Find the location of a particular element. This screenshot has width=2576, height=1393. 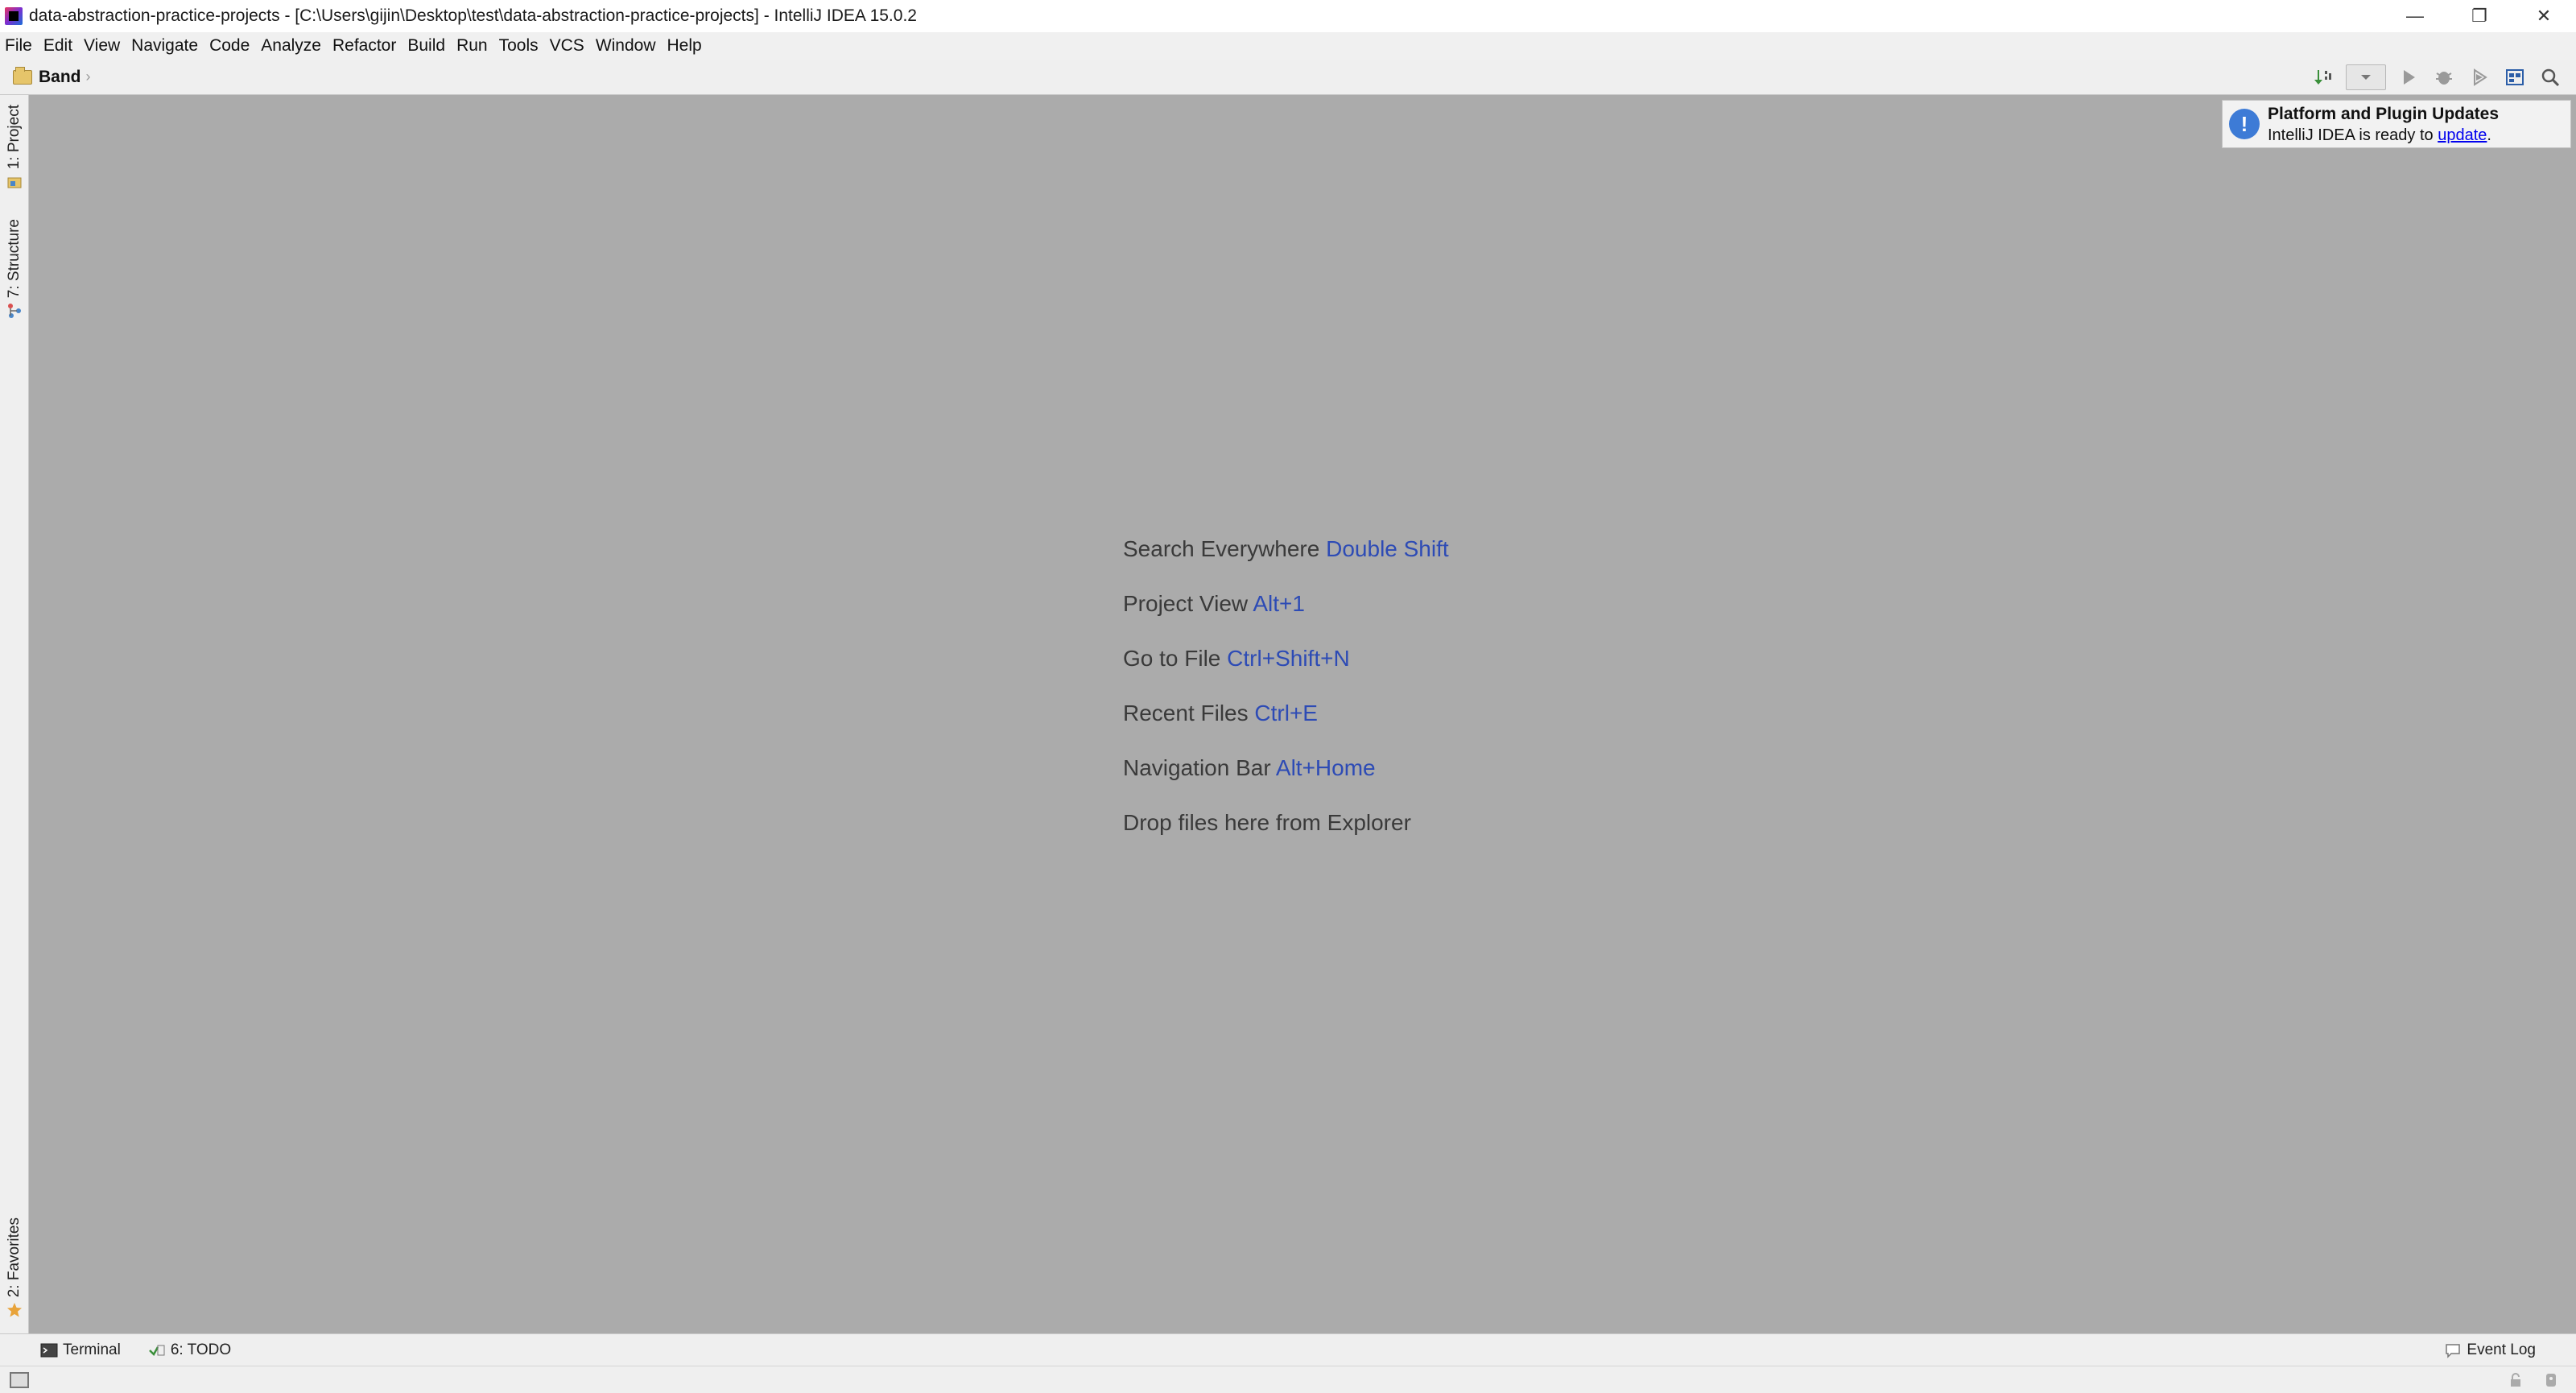

hint-label: Go to File is located at coordinates (1172, 658).